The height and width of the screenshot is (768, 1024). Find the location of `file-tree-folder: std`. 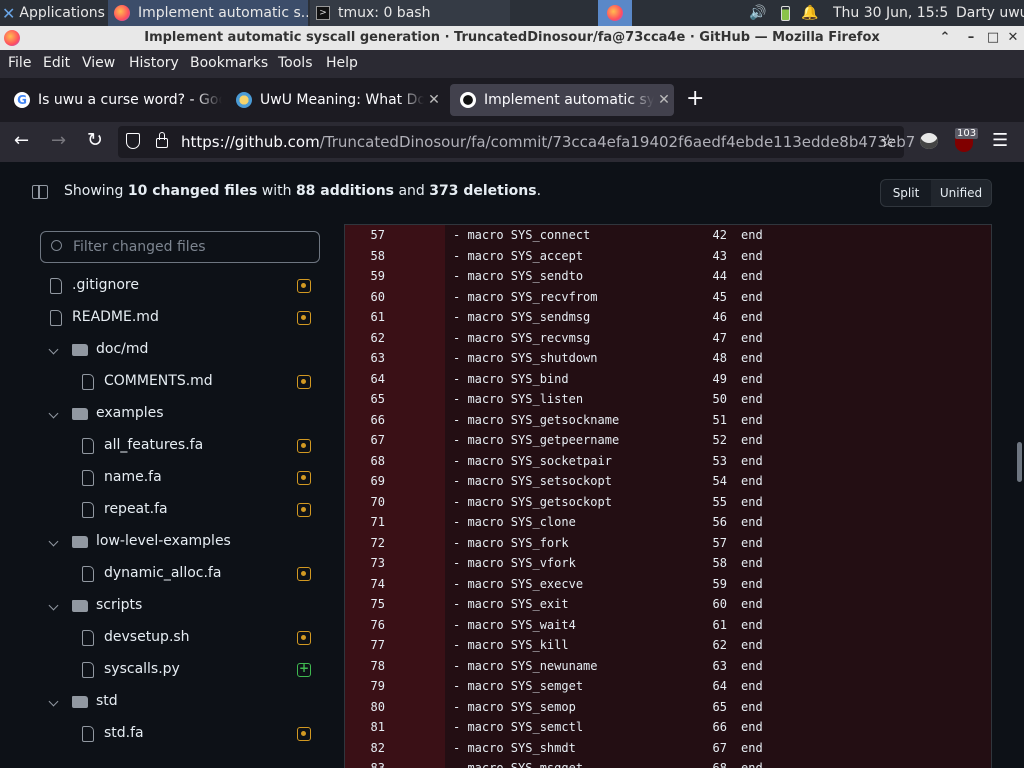

file-tree-folder: std is located at coordinates (165, 702).